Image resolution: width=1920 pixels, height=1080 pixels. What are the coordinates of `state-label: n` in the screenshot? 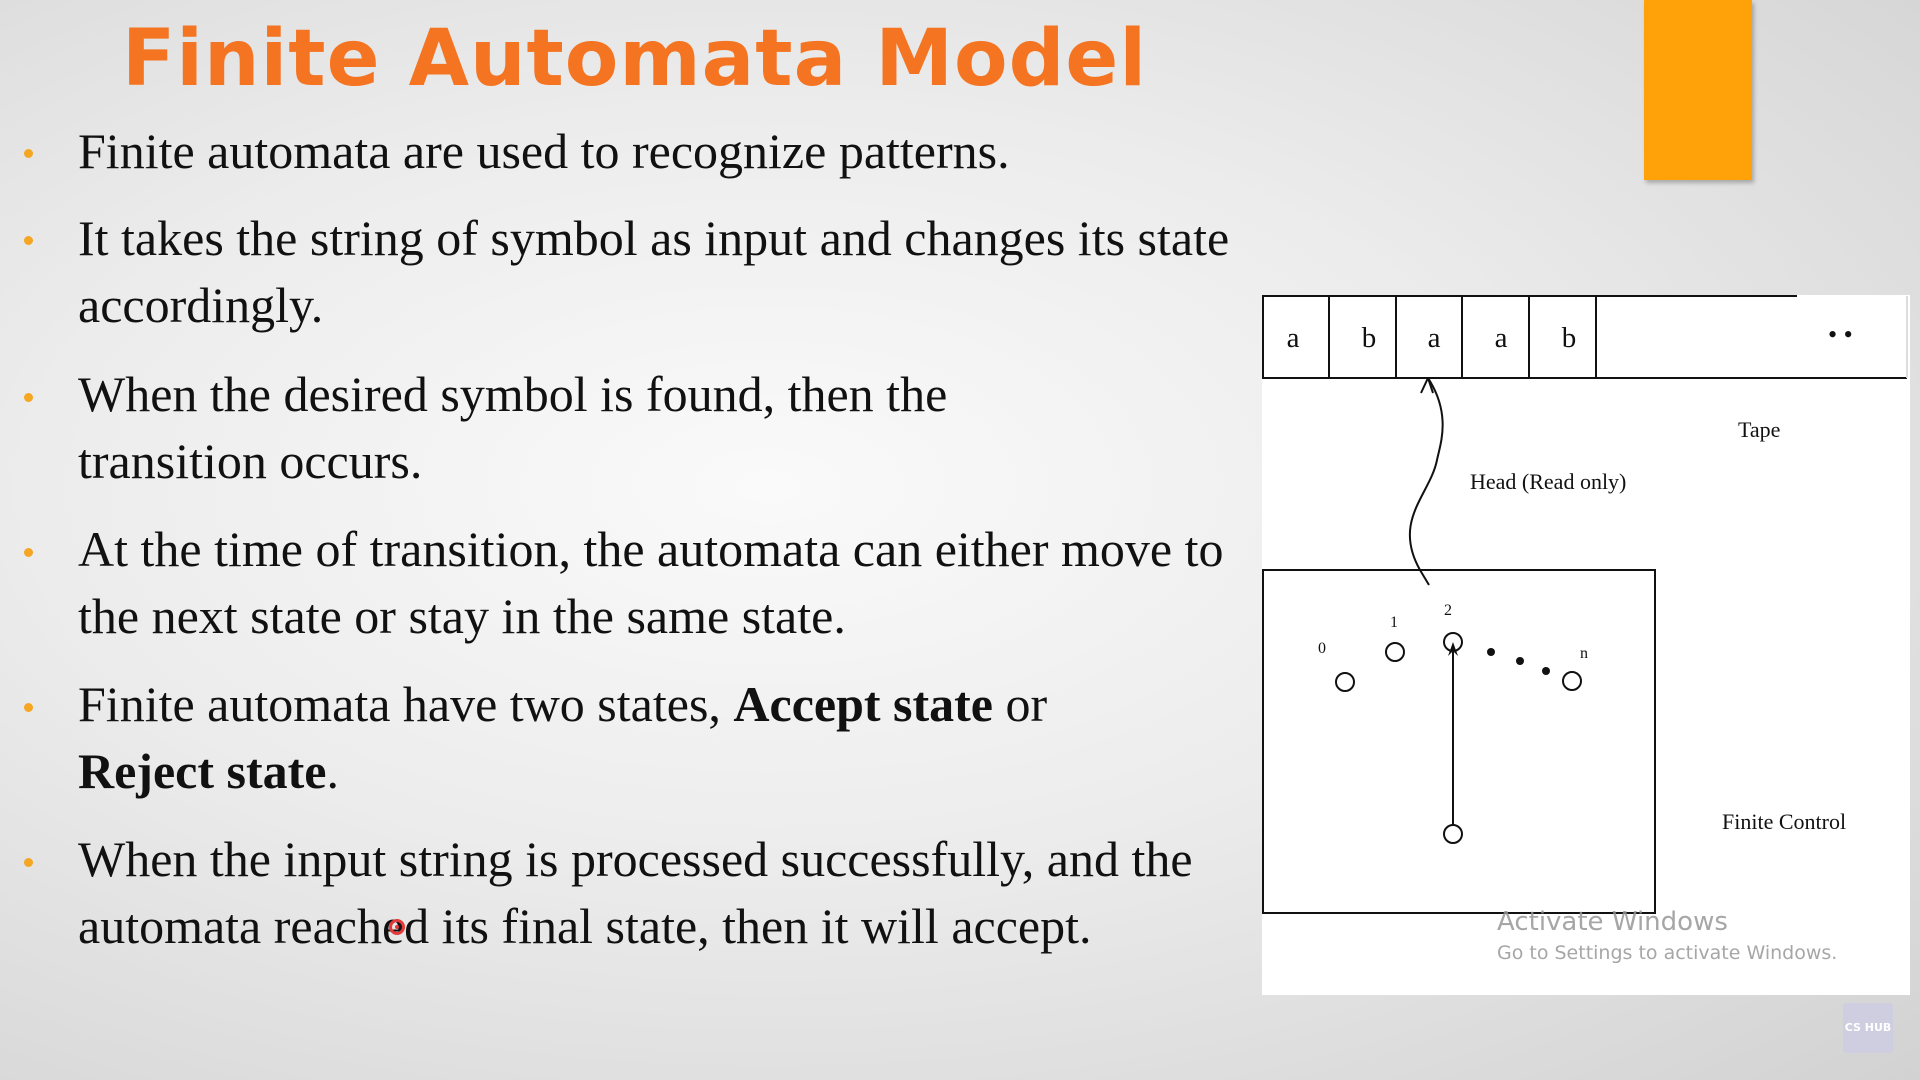 It's located at (1584, 653).